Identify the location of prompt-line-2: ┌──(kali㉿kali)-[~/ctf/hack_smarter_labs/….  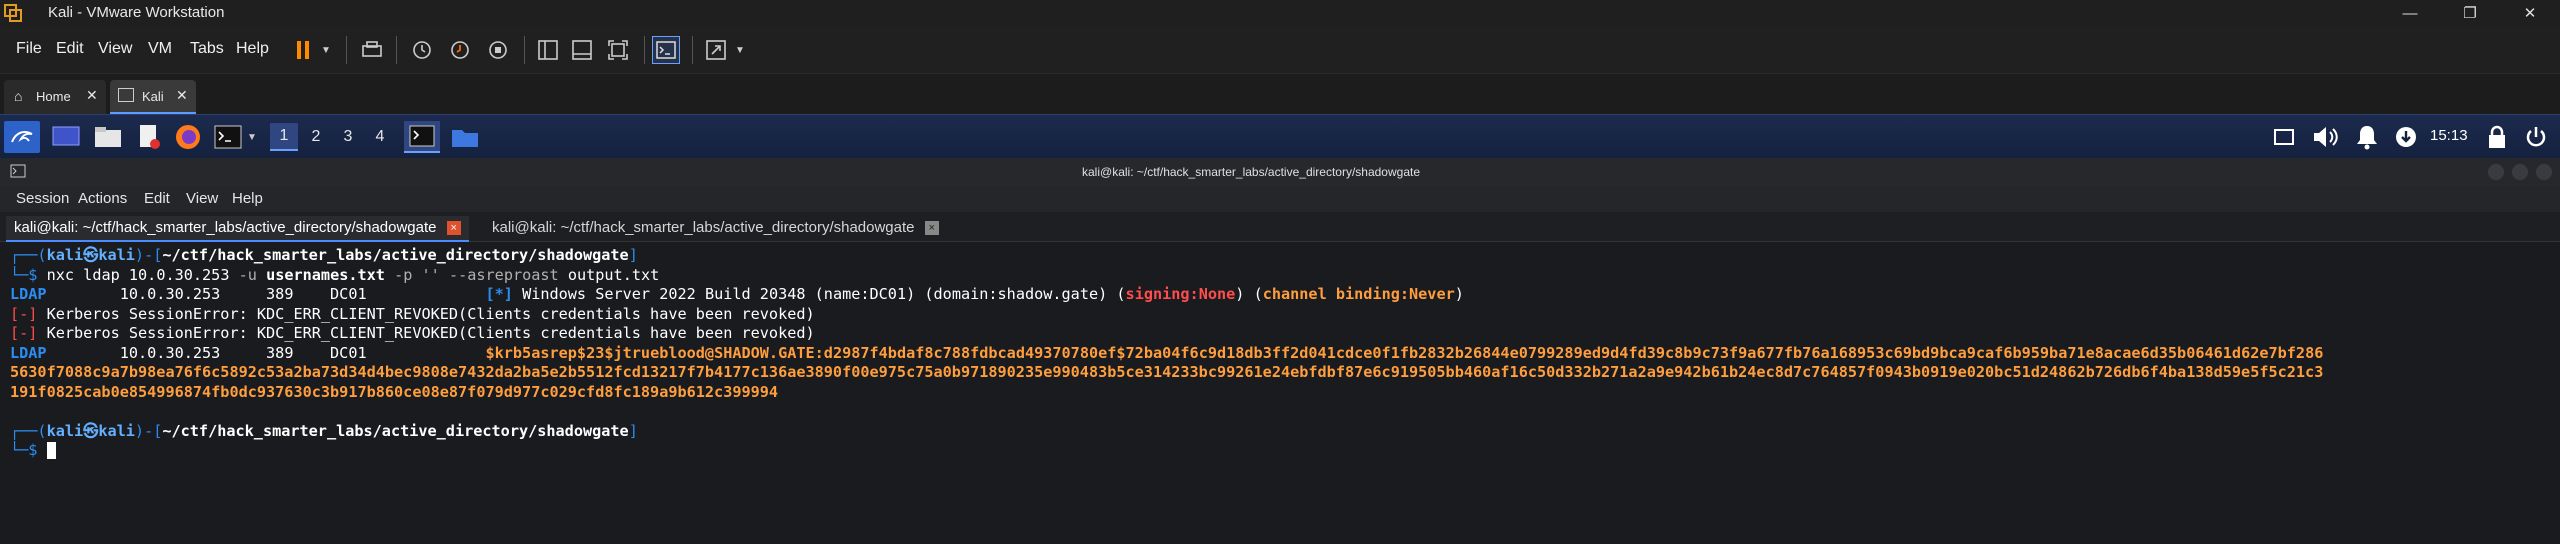
(324, 430).